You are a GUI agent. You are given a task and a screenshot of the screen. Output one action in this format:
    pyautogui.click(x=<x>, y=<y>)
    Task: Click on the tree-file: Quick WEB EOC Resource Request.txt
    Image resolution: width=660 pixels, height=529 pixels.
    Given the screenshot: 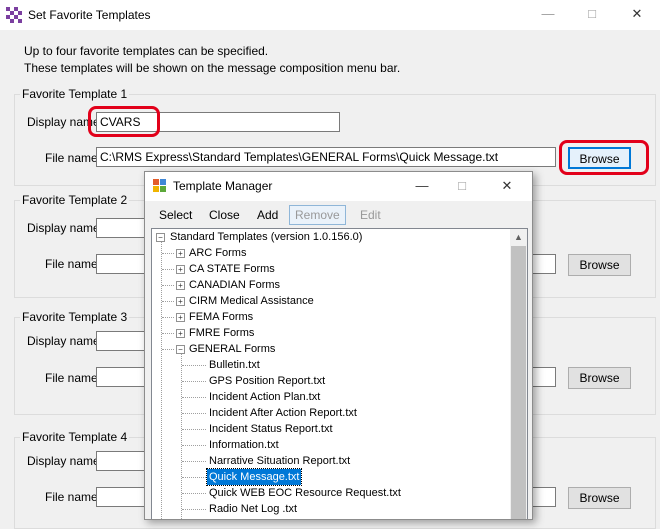 What is the action you would take?
    pyautogui.click(x=305, y=493)
    